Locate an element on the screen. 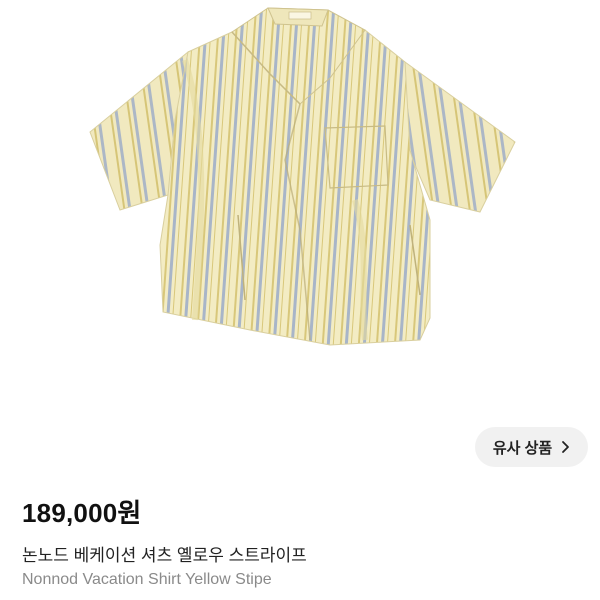 The image size is (600, 600). product-title-english: Nonnod Vacation Shirt Yellow Stipe is located at coordinates (147, 579).